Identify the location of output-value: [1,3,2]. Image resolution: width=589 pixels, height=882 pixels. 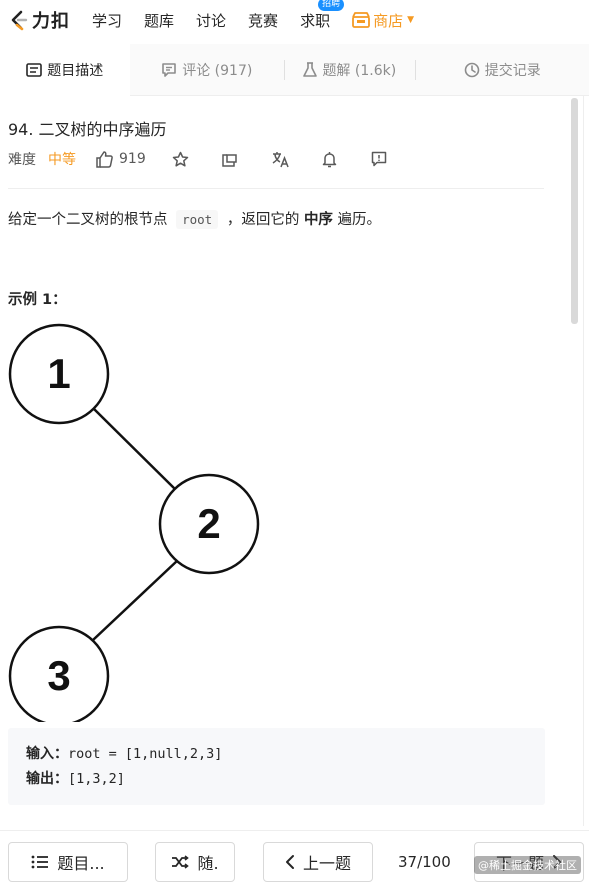
(96, 779).